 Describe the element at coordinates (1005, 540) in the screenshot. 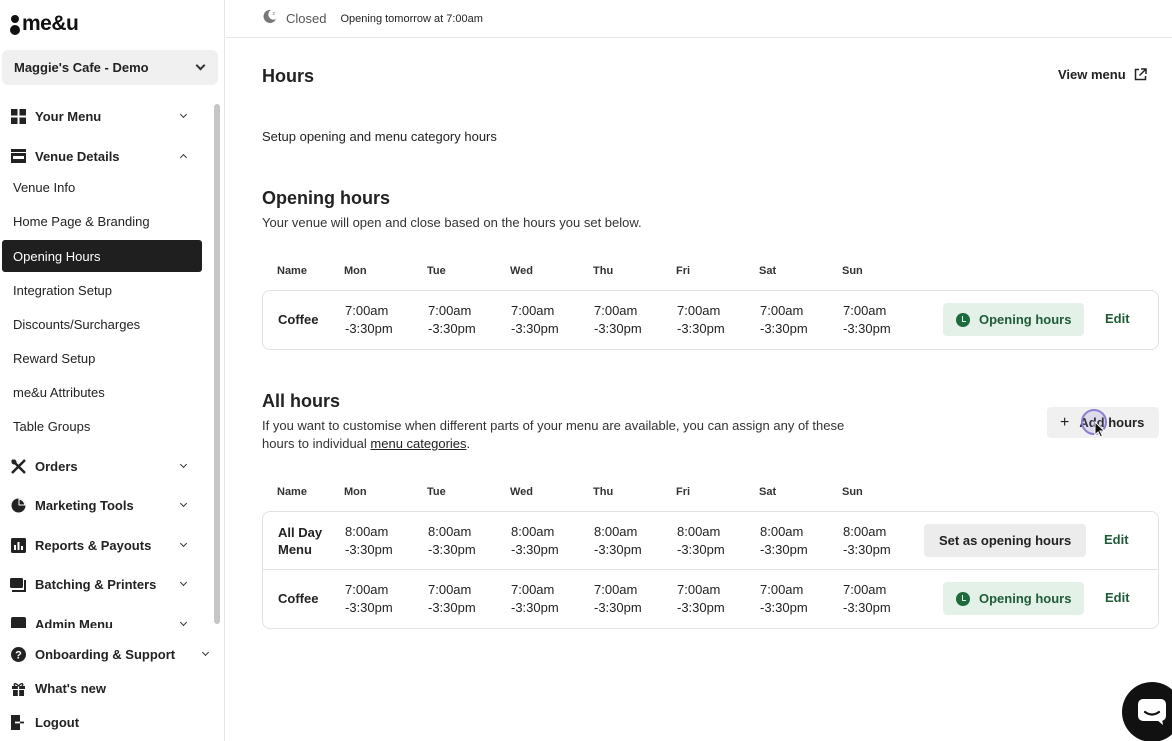

I see `set-as-opening-hours-button: Set as opening hours` at that location.